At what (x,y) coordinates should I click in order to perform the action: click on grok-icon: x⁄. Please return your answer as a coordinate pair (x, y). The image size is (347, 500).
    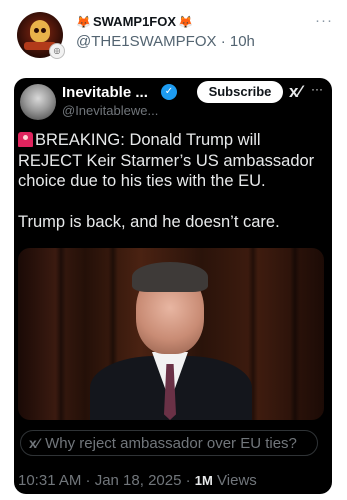
    Looking at the image, I should click on (295, 92).